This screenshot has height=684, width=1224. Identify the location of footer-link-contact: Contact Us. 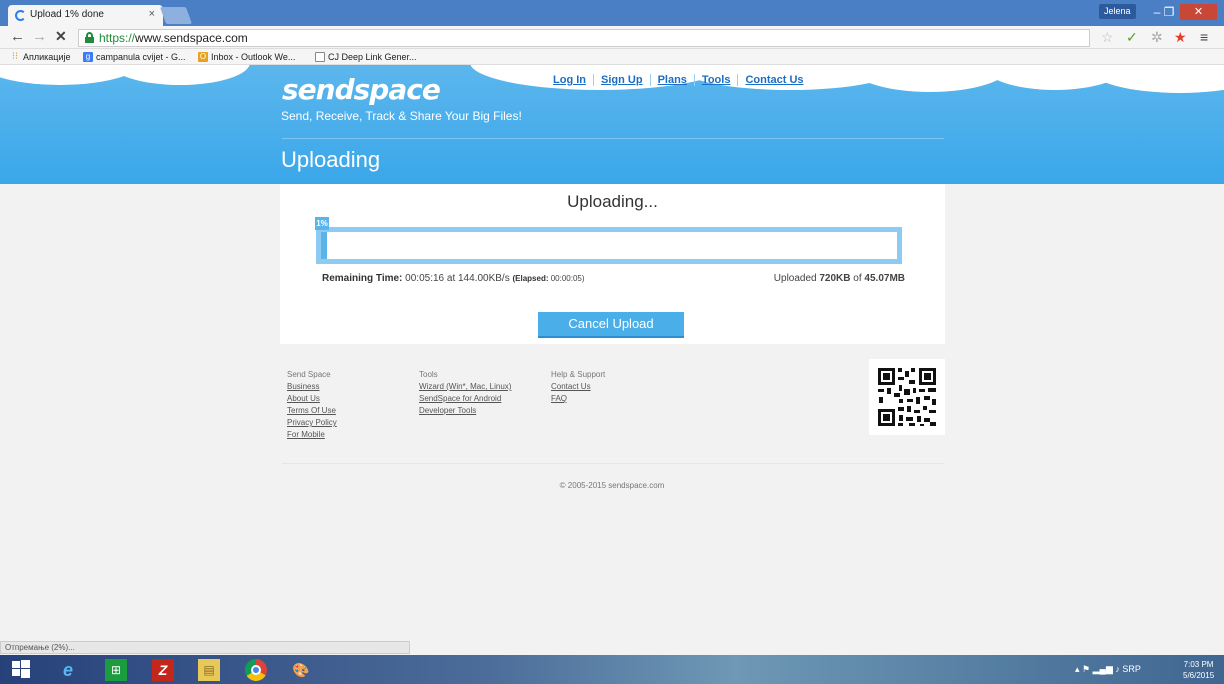
(578, 387).